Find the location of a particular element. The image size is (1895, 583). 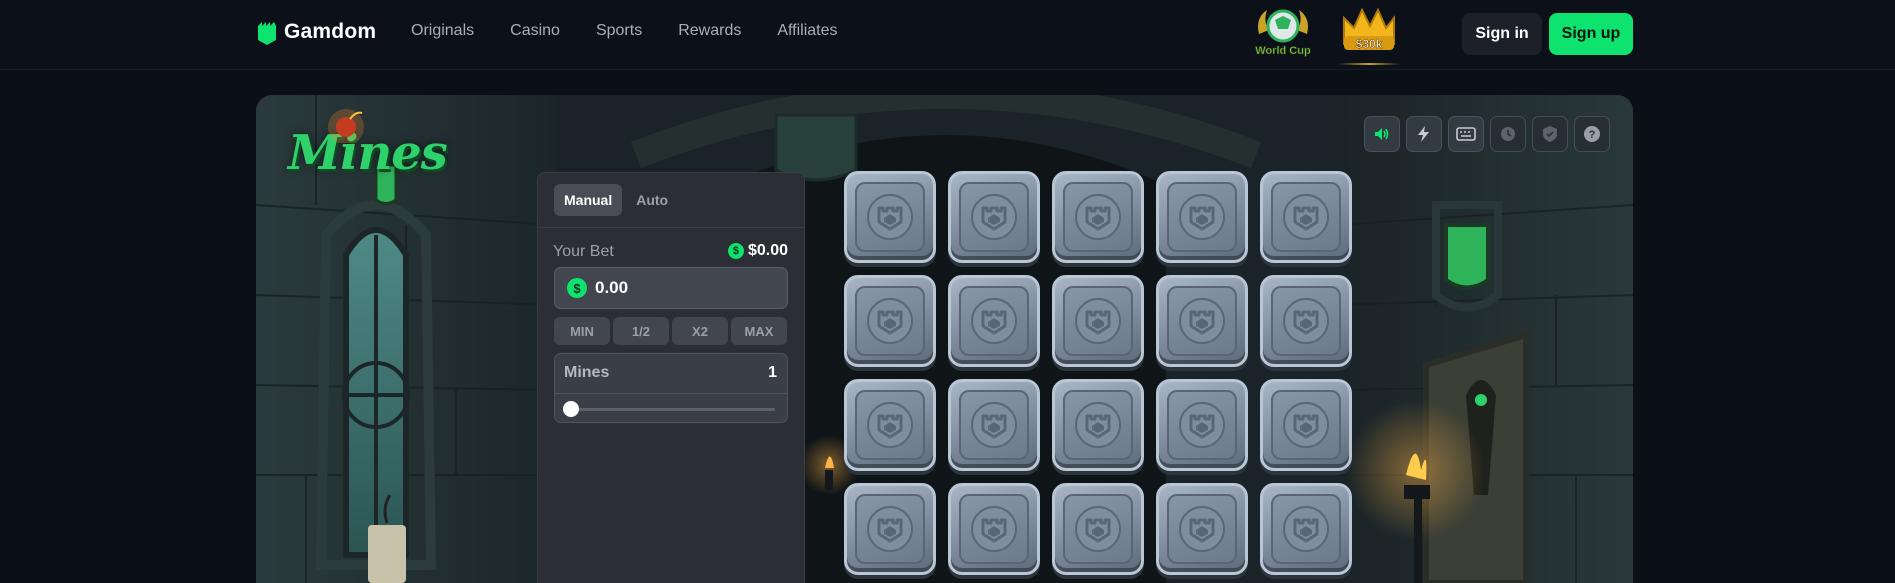

tab-manual: Manual is located at coordinates (588, 200).